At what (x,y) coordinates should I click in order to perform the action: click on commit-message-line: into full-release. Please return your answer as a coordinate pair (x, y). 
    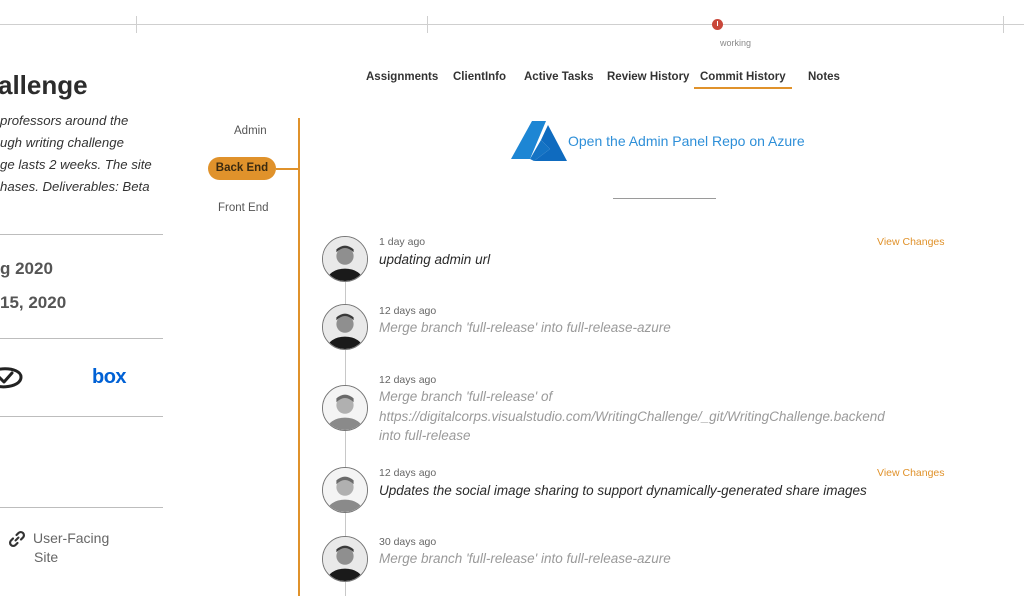
    Looking at the image, I should click on (425, 435).